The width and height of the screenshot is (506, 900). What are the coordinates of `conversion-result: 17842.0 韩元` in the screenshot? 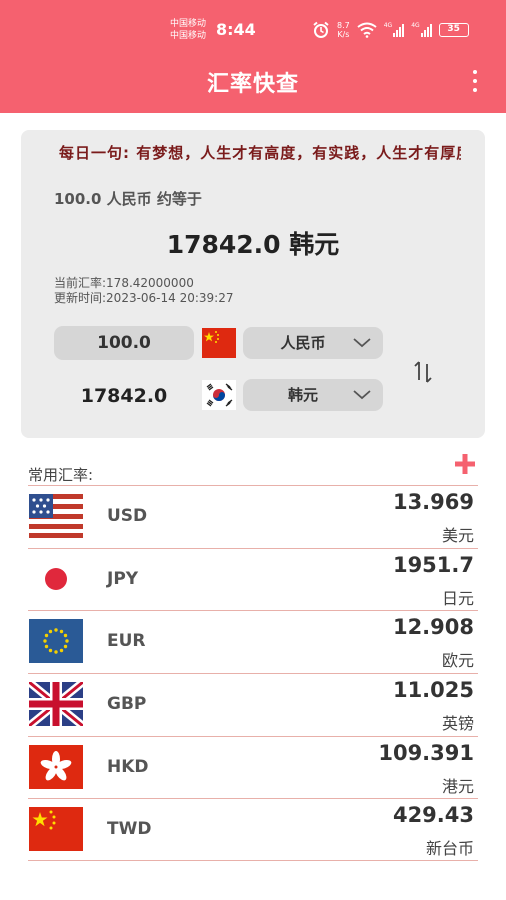 It's located at (253, 244).